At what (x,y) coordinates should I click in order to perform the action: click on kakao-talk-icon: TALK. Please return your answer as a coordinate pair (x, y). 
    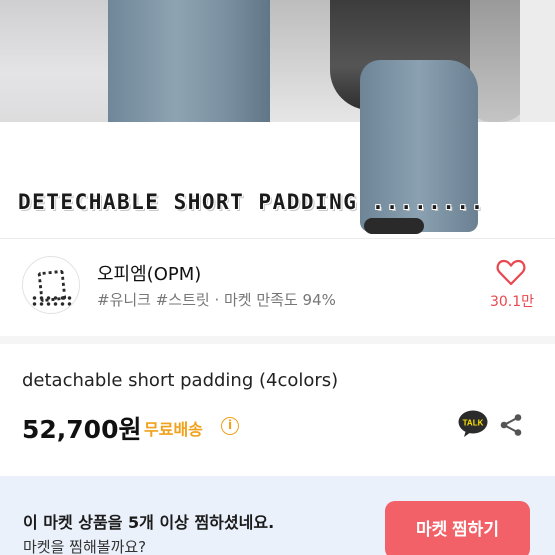
    Looking at the image, I should click on (473, 424).